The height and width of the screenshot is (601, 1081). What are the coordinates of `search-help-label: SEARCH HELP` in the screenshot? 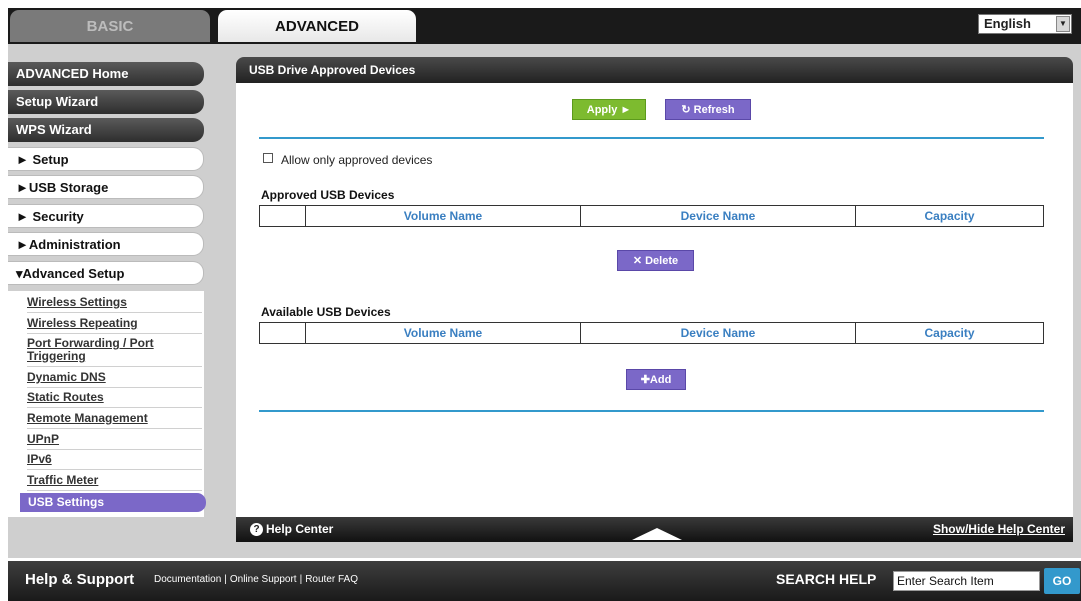 It's located at (826, 579).